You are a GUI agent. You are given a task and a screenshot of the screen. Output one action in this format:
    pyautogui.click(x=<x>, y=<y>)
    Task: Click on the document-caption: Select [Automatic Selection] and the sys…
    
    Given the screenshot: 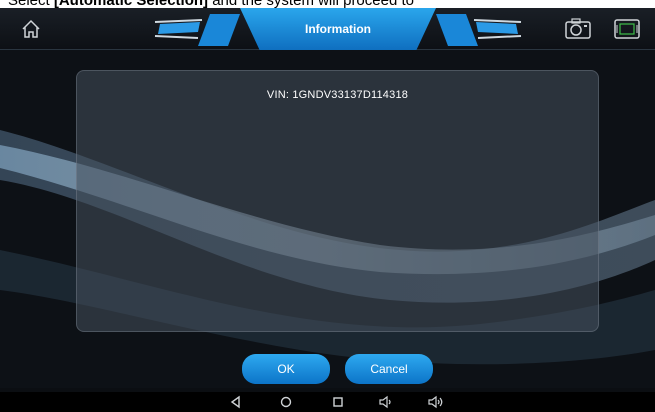 What is the action you would take?
    pyautogui.click(x=327, y=4)
    